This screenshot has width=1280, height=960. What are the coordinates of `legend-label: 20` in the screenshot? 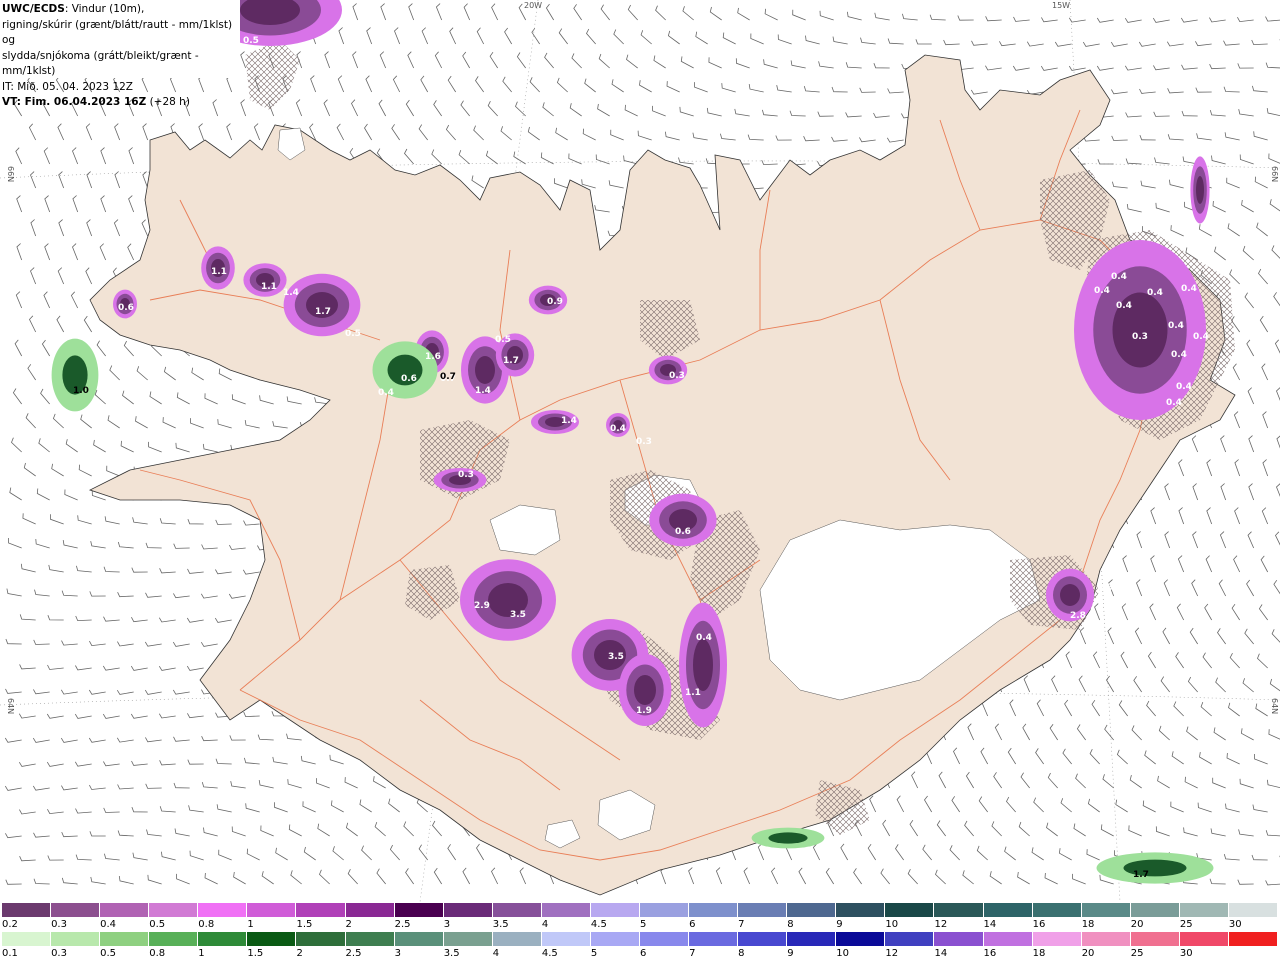 It's located at (1088, 953).